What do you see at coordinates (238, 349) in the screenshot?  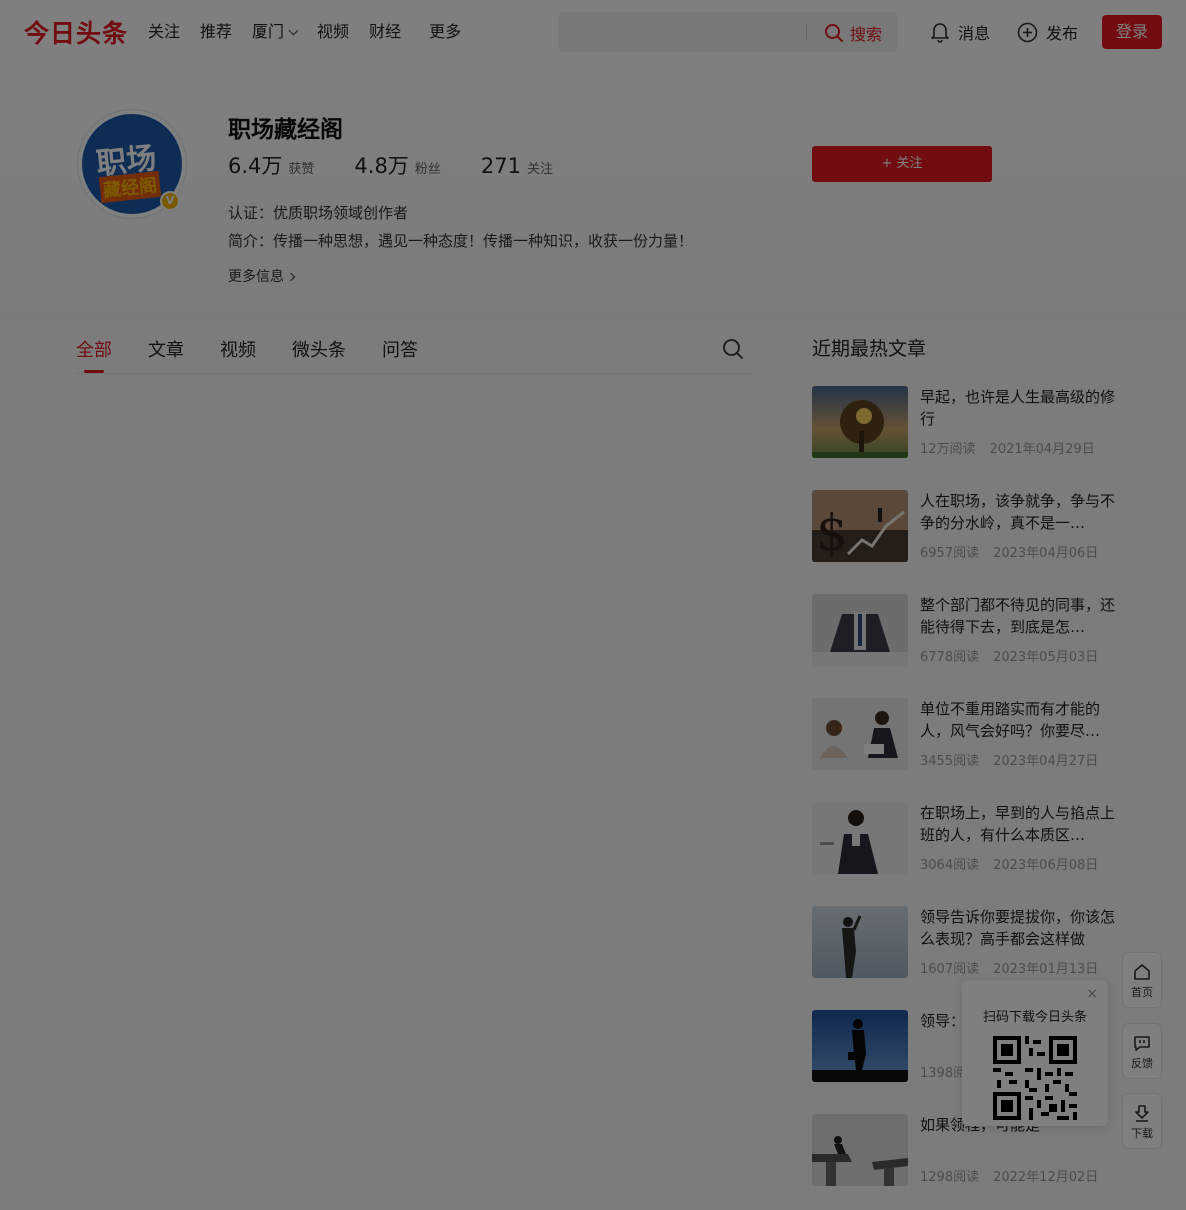 I see `tab-videos: 视频` at bounding box center [238, 349].